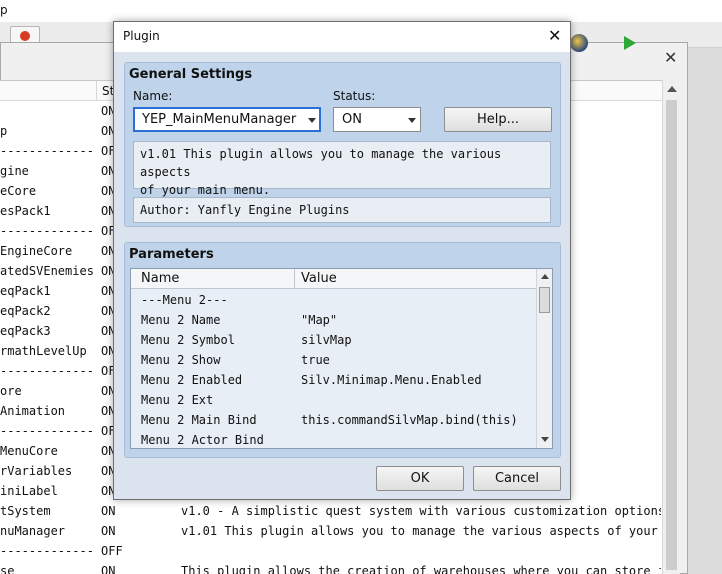 Image resolution: width=722 pixels, height=574 pixels. I want to click on cancel-button: Cancel, so click(517, 478).